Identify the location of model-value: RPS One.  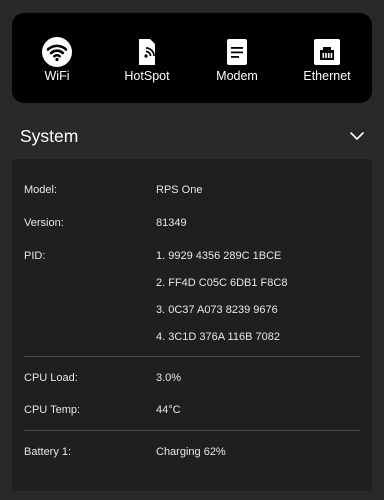
(179, 190).